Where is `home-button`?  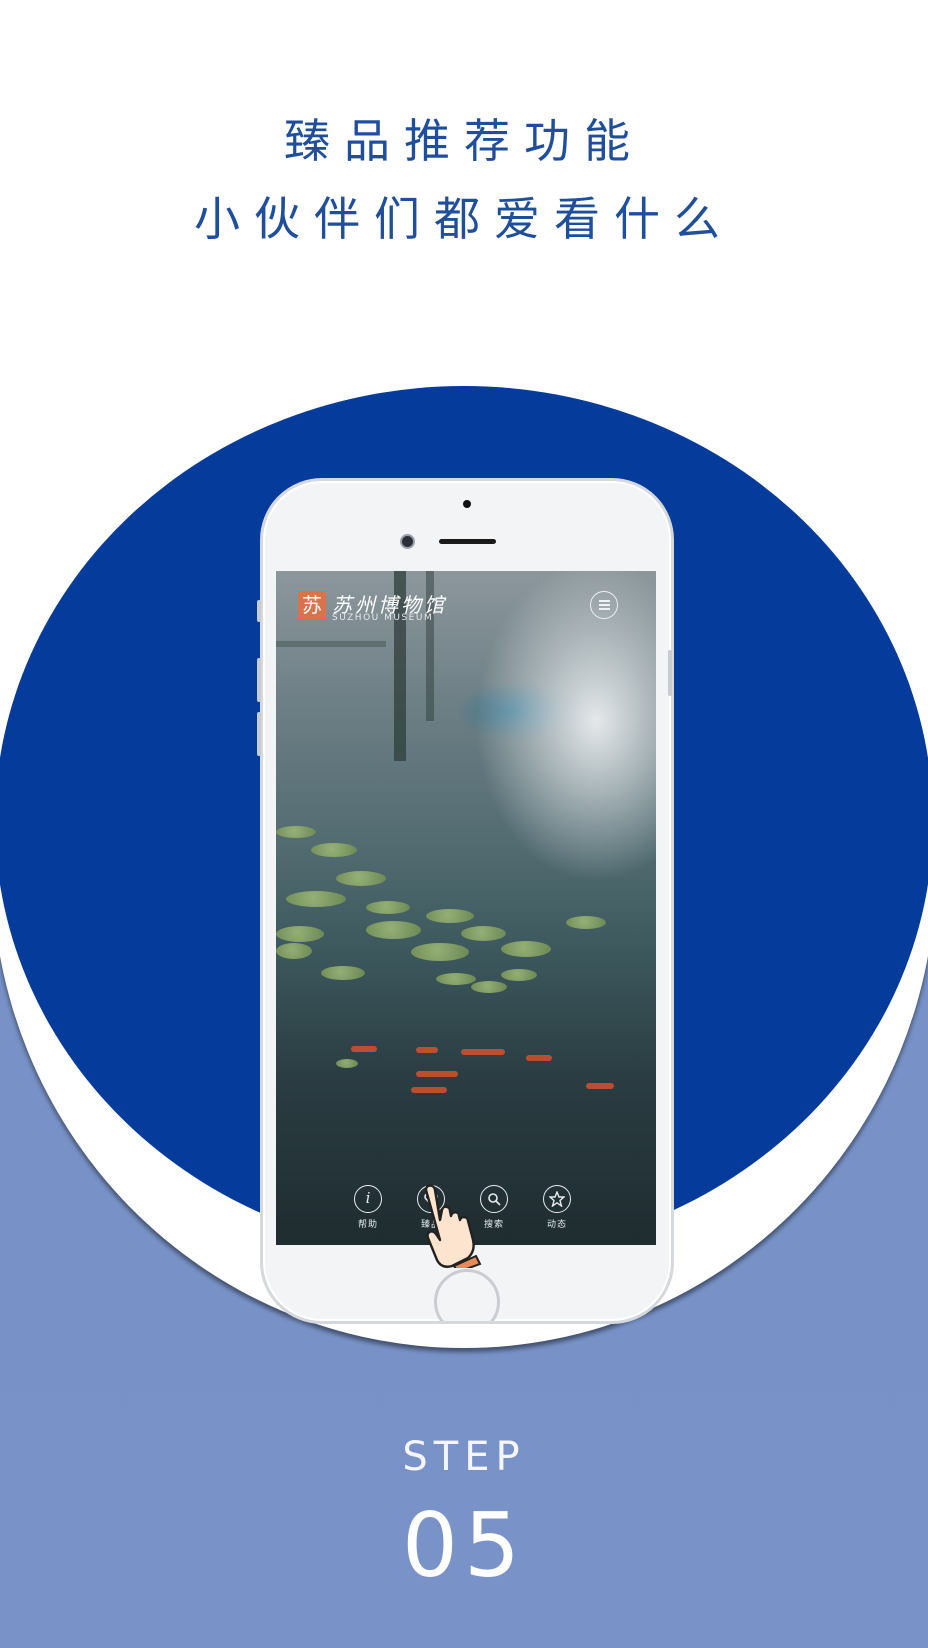 home-button is located at coordinates (467, 1295).